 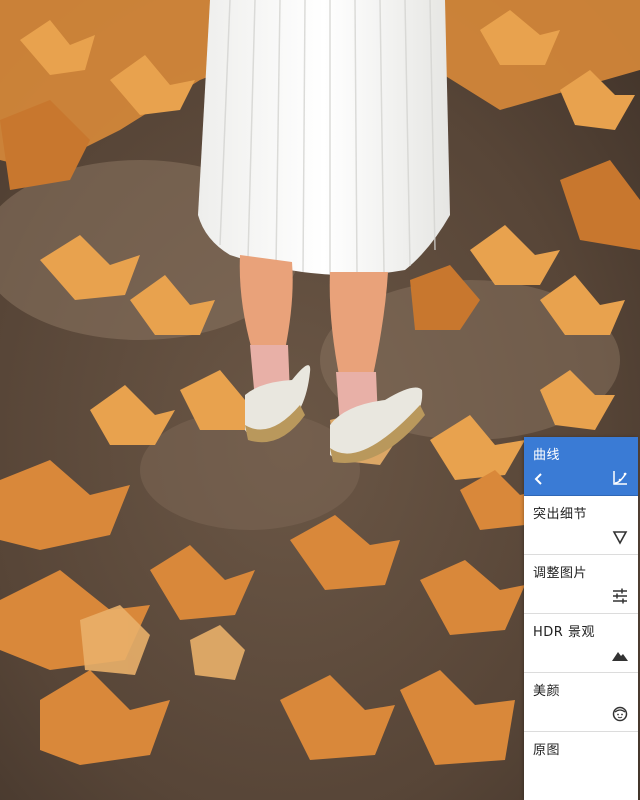 I want to click on tool-tune-image: 调整图片, so click(x=581, y=584).